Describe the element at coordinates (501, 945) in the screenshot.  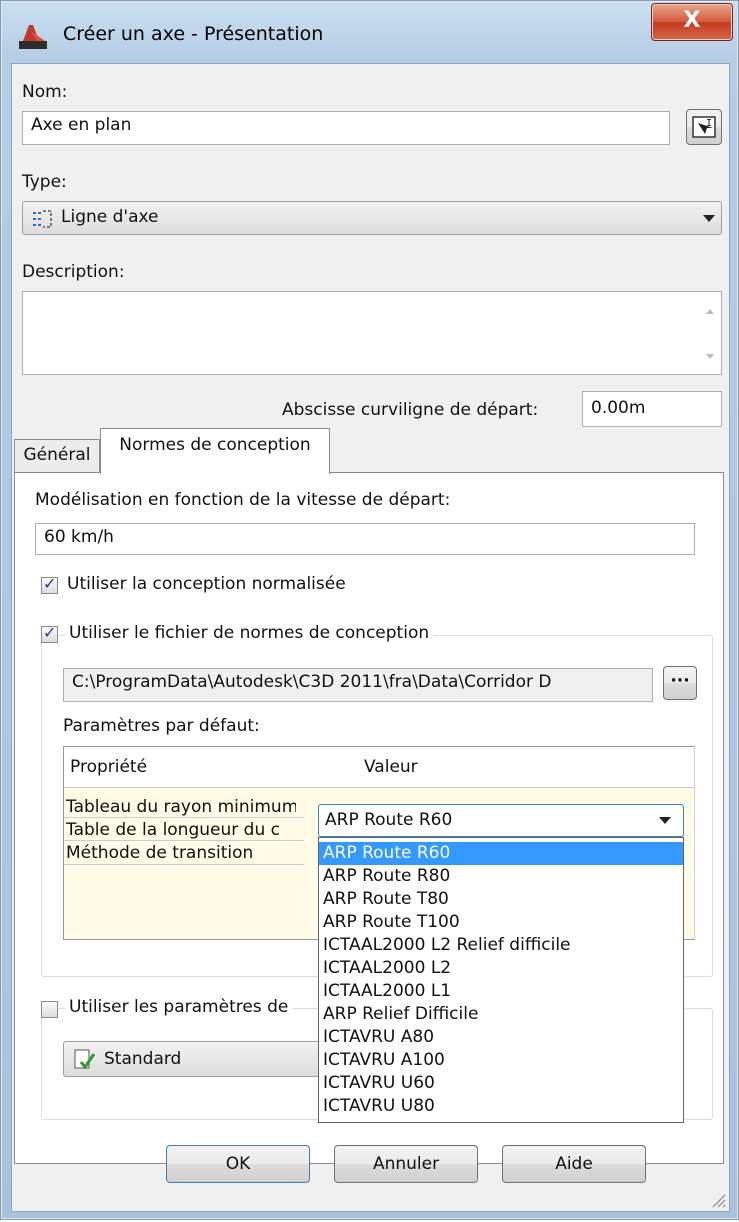
I see `dropdown-option: ICTAAL2000 L2 Relief difficile` at that location.